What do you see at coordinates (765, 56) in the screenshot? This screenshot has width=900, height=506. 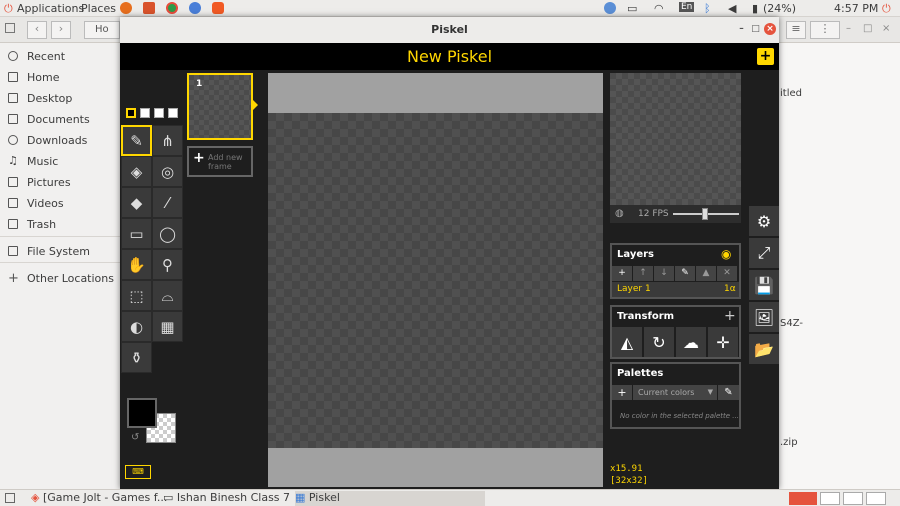 I see `new-piskel-button: +` at bounding box center [765, 56].